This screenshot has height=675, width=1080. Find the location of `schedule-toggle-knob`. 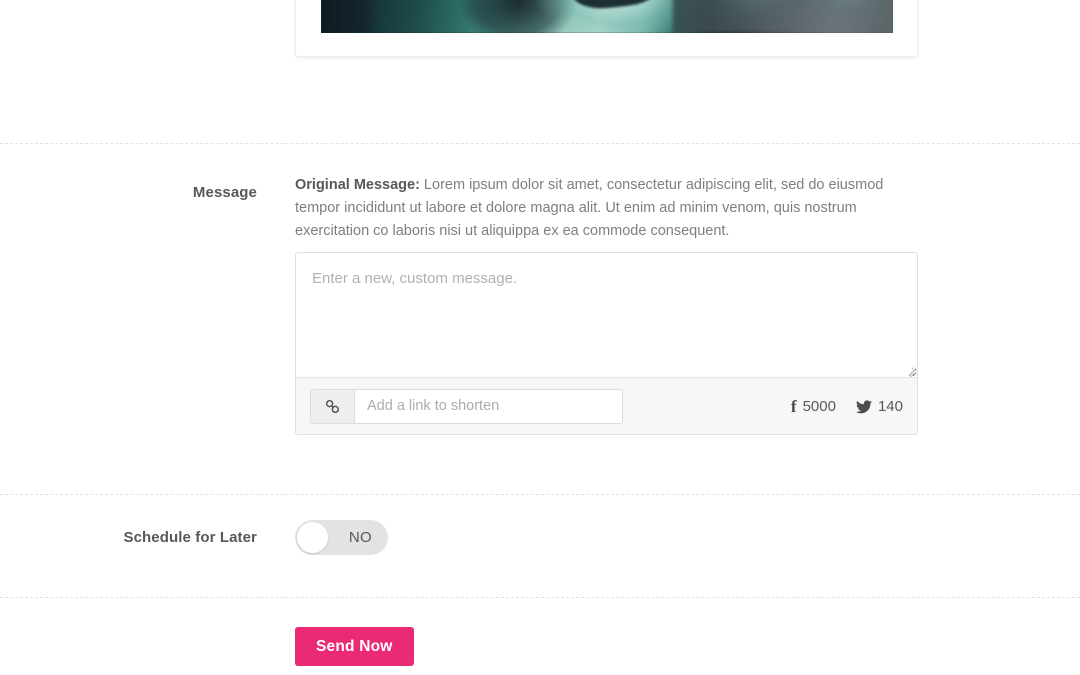

schedule-toggle-knob is located at coordinates (312, 537).